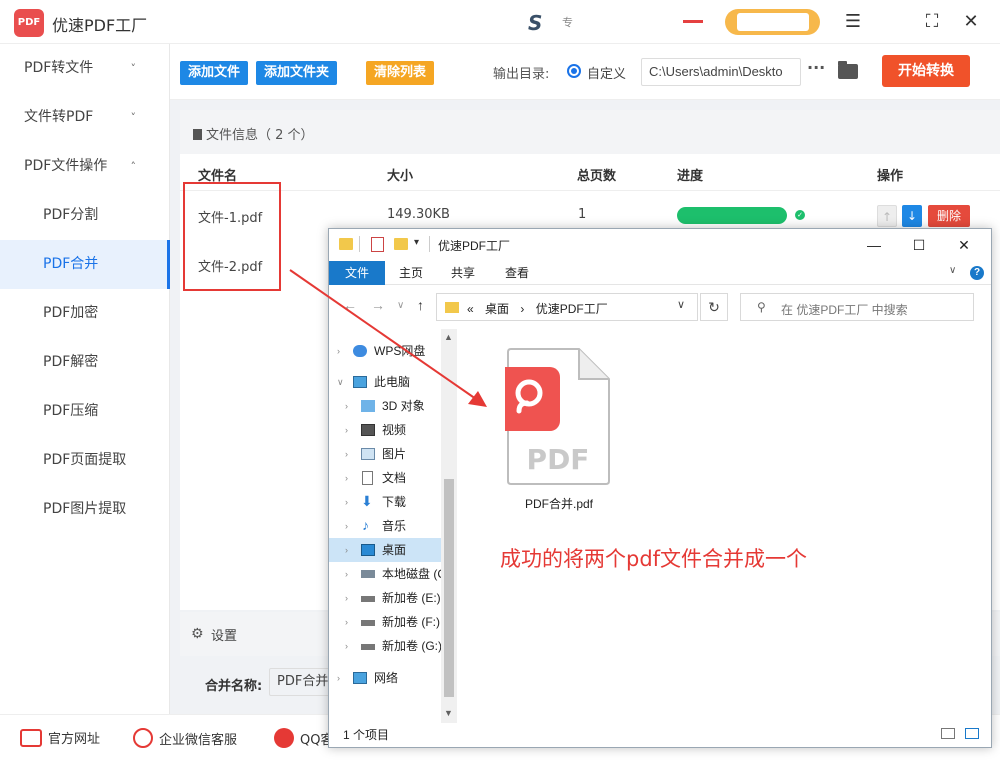 This screenshot has height=760, width=1000. I want to click on maximize-icon: ⛶, so click(932, 22).